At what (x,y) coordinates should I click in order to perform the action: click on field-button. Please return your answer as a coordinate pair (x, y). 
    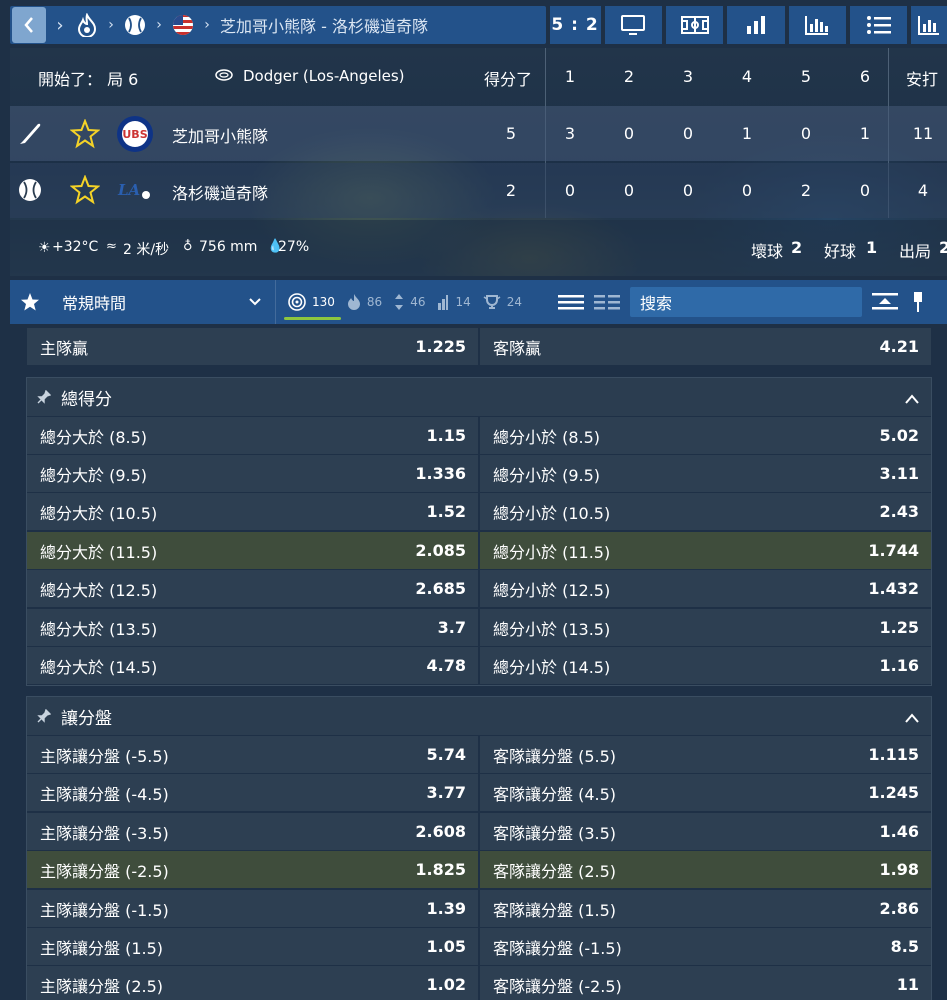
    Looking at the image, I should click on (694, 25).